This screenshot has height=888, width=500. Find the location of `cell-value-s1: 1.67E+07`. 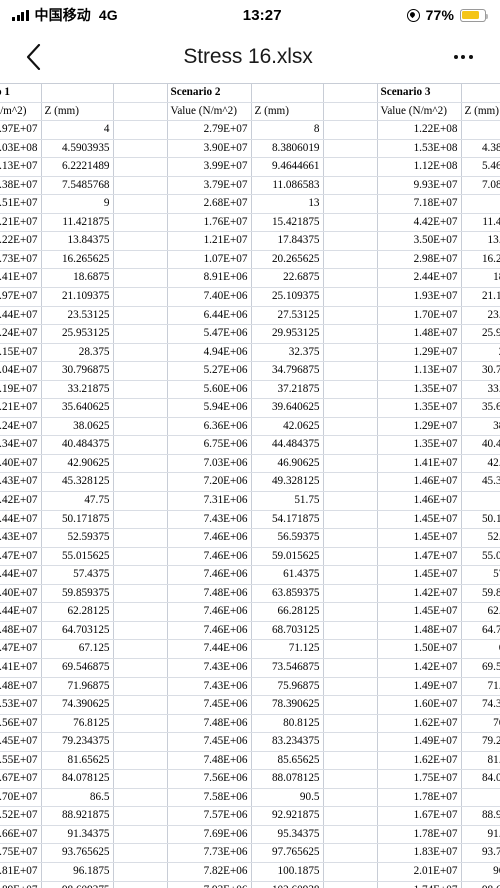

cell-value-s1: 1.67E+07 is located at coordinates (21, 779).